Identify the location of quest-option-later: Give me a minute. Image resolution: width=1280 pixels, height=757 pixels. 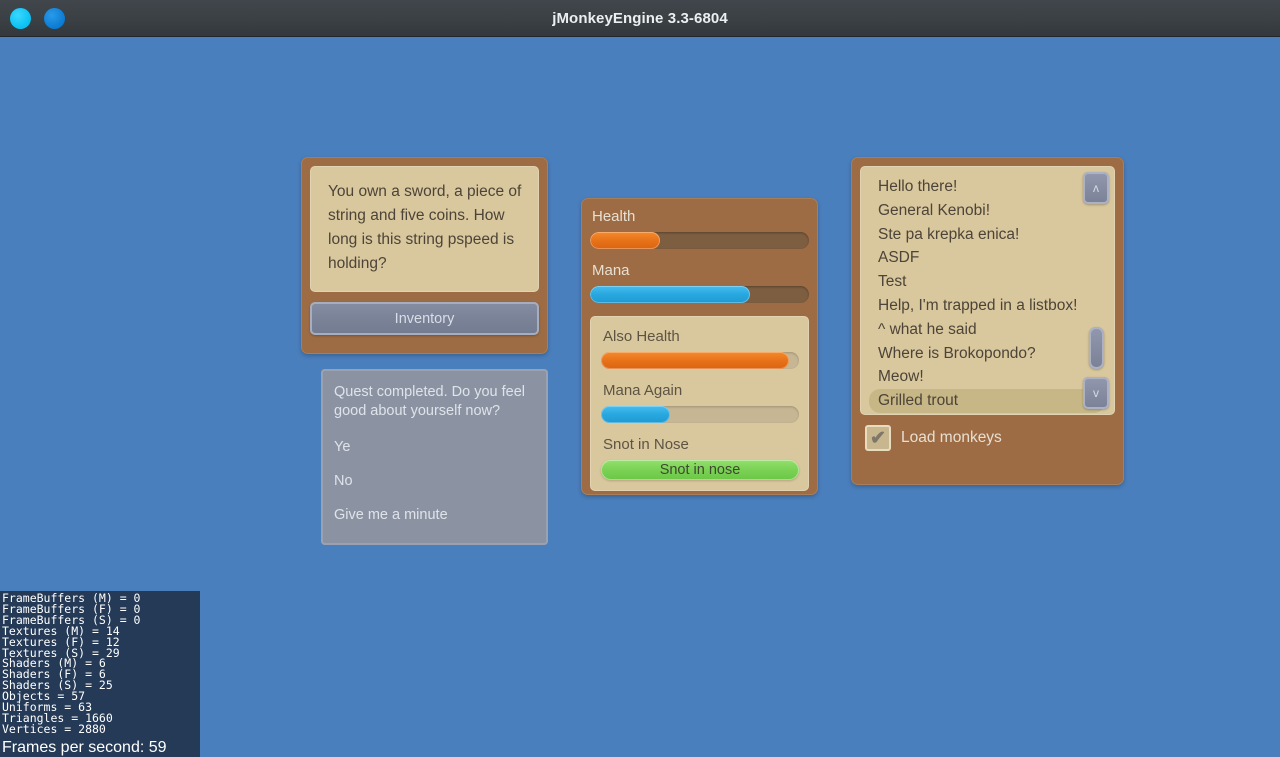
(435, 515).